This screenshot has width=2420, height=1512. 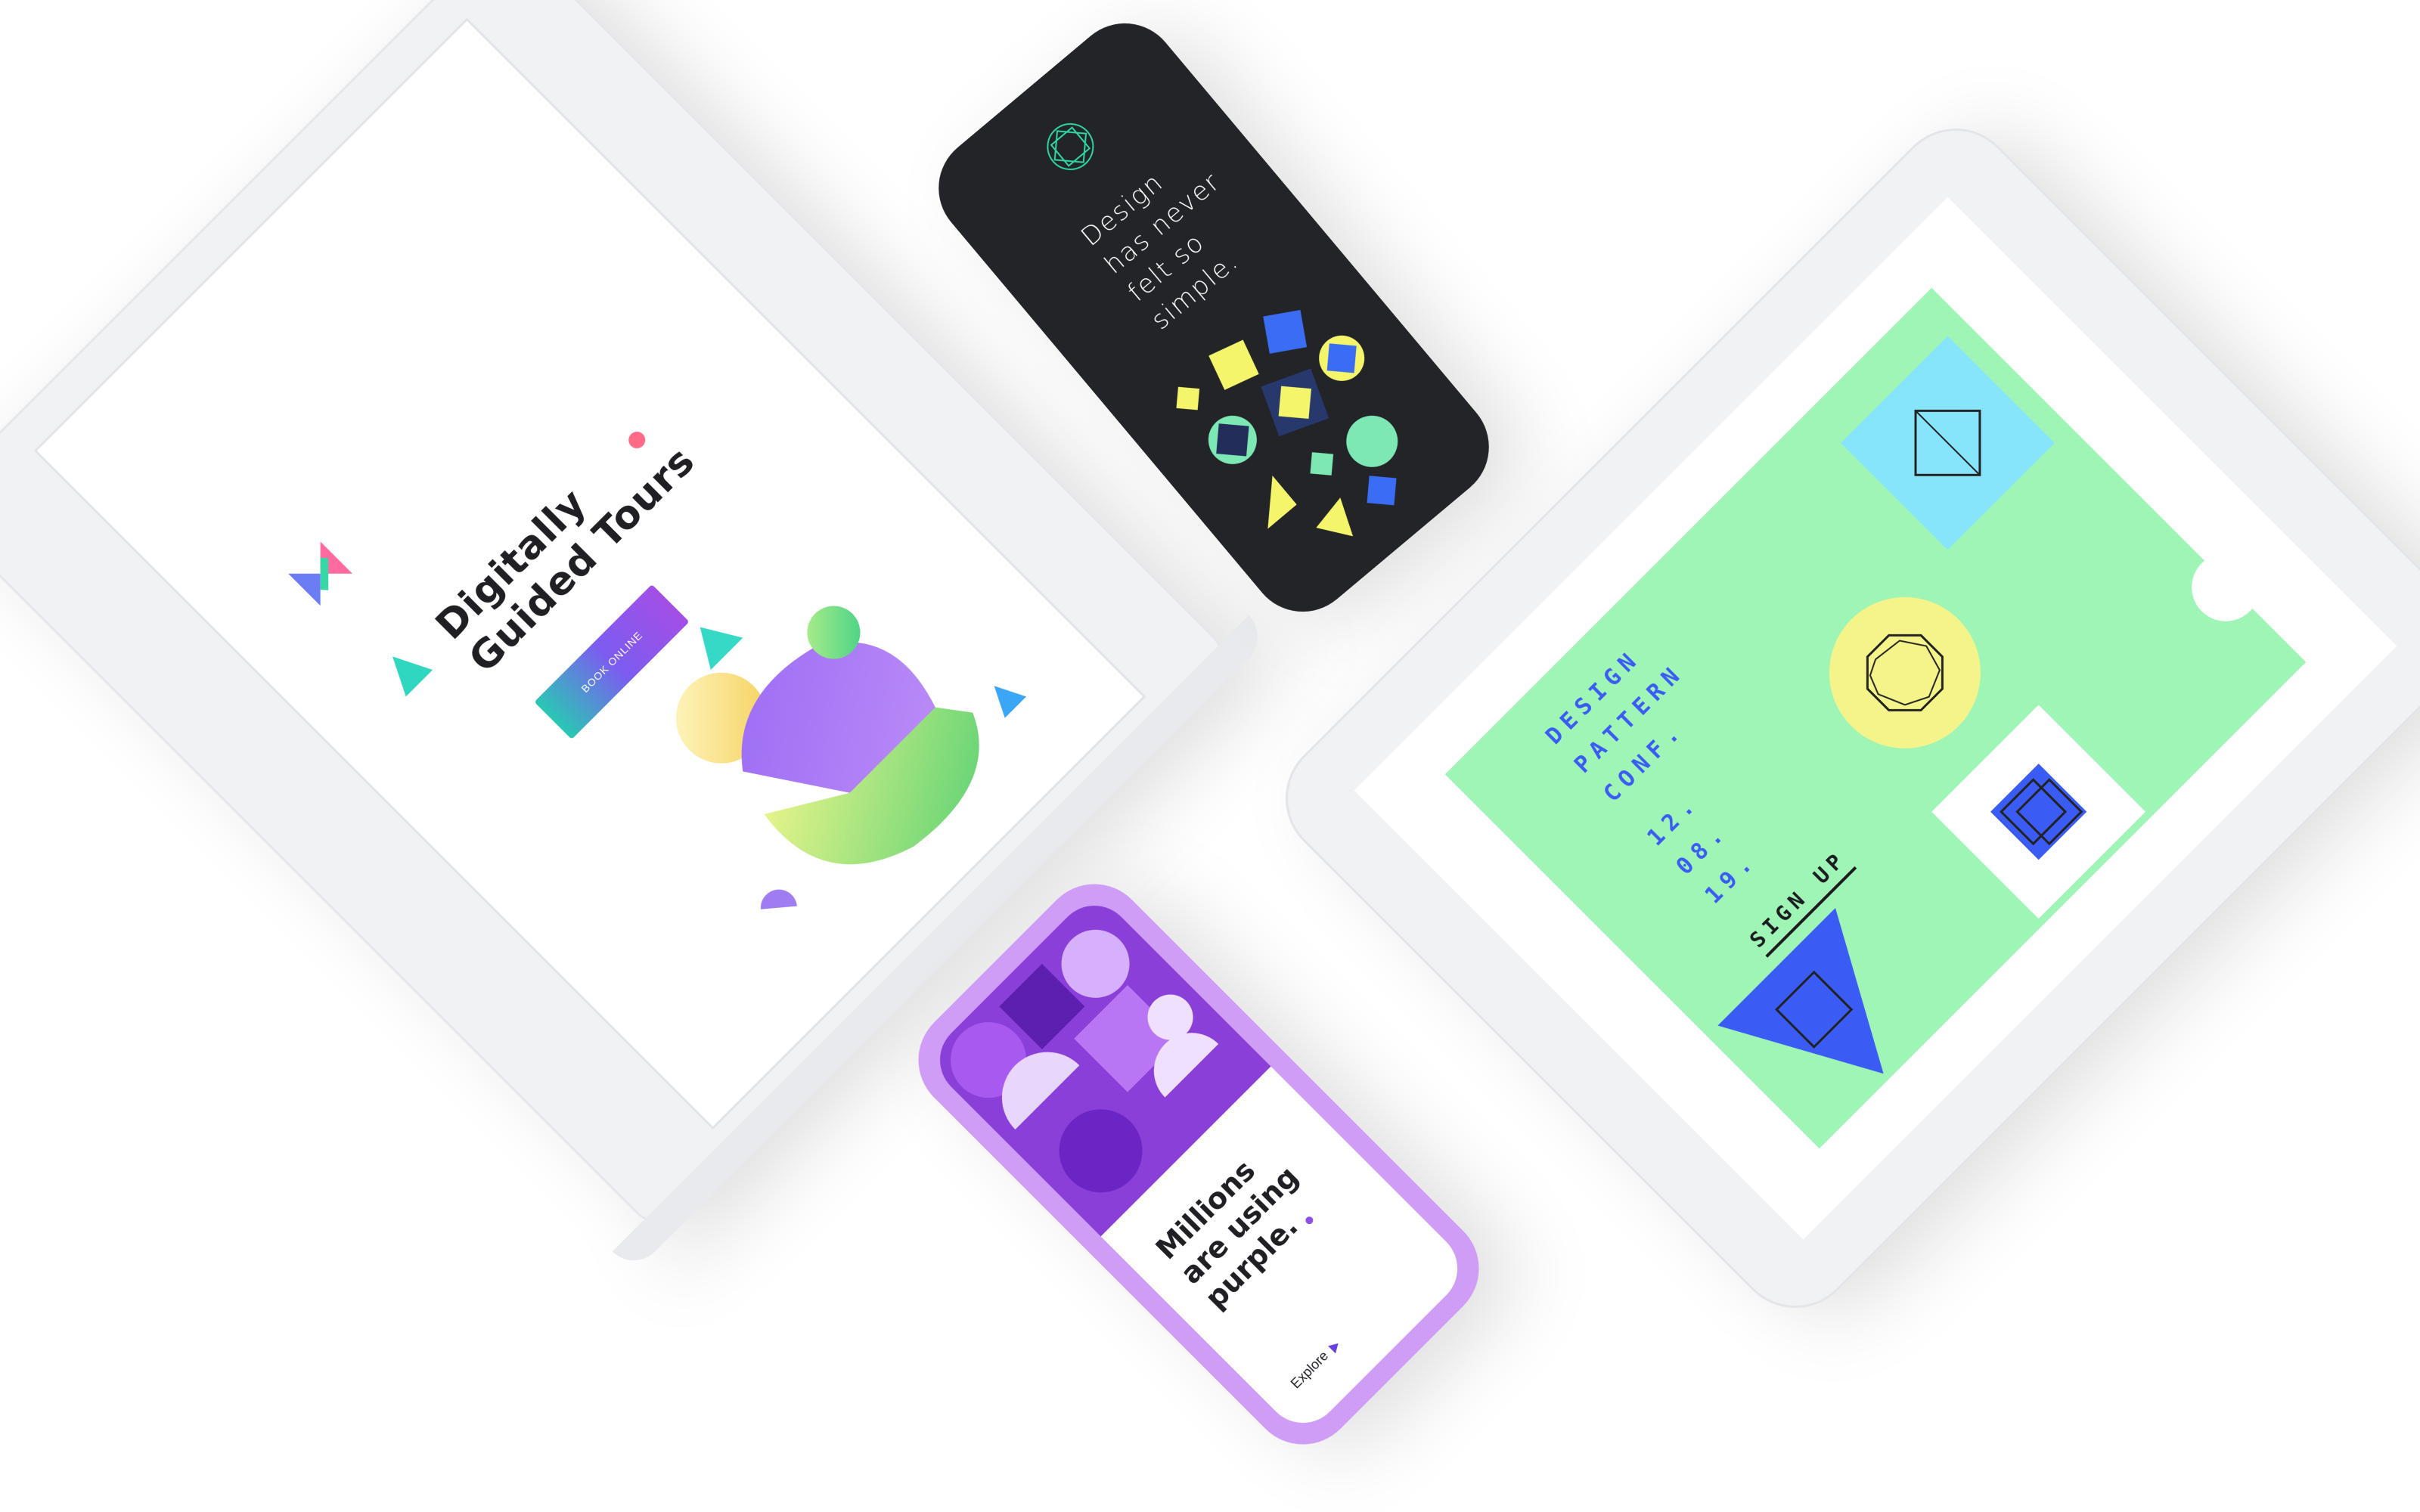 I want to click on purple-dot, so click(x=1309, y=1220).